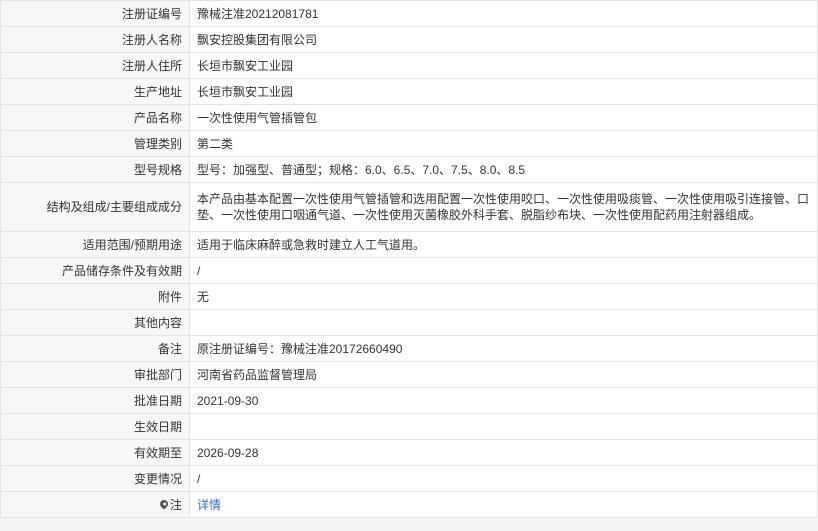 The image size is (818, 531). Describe the element at coordinates (503, 348) in the screenshot. I see `row-value: 原注册证编号：豫械注准20172660490` at that location.